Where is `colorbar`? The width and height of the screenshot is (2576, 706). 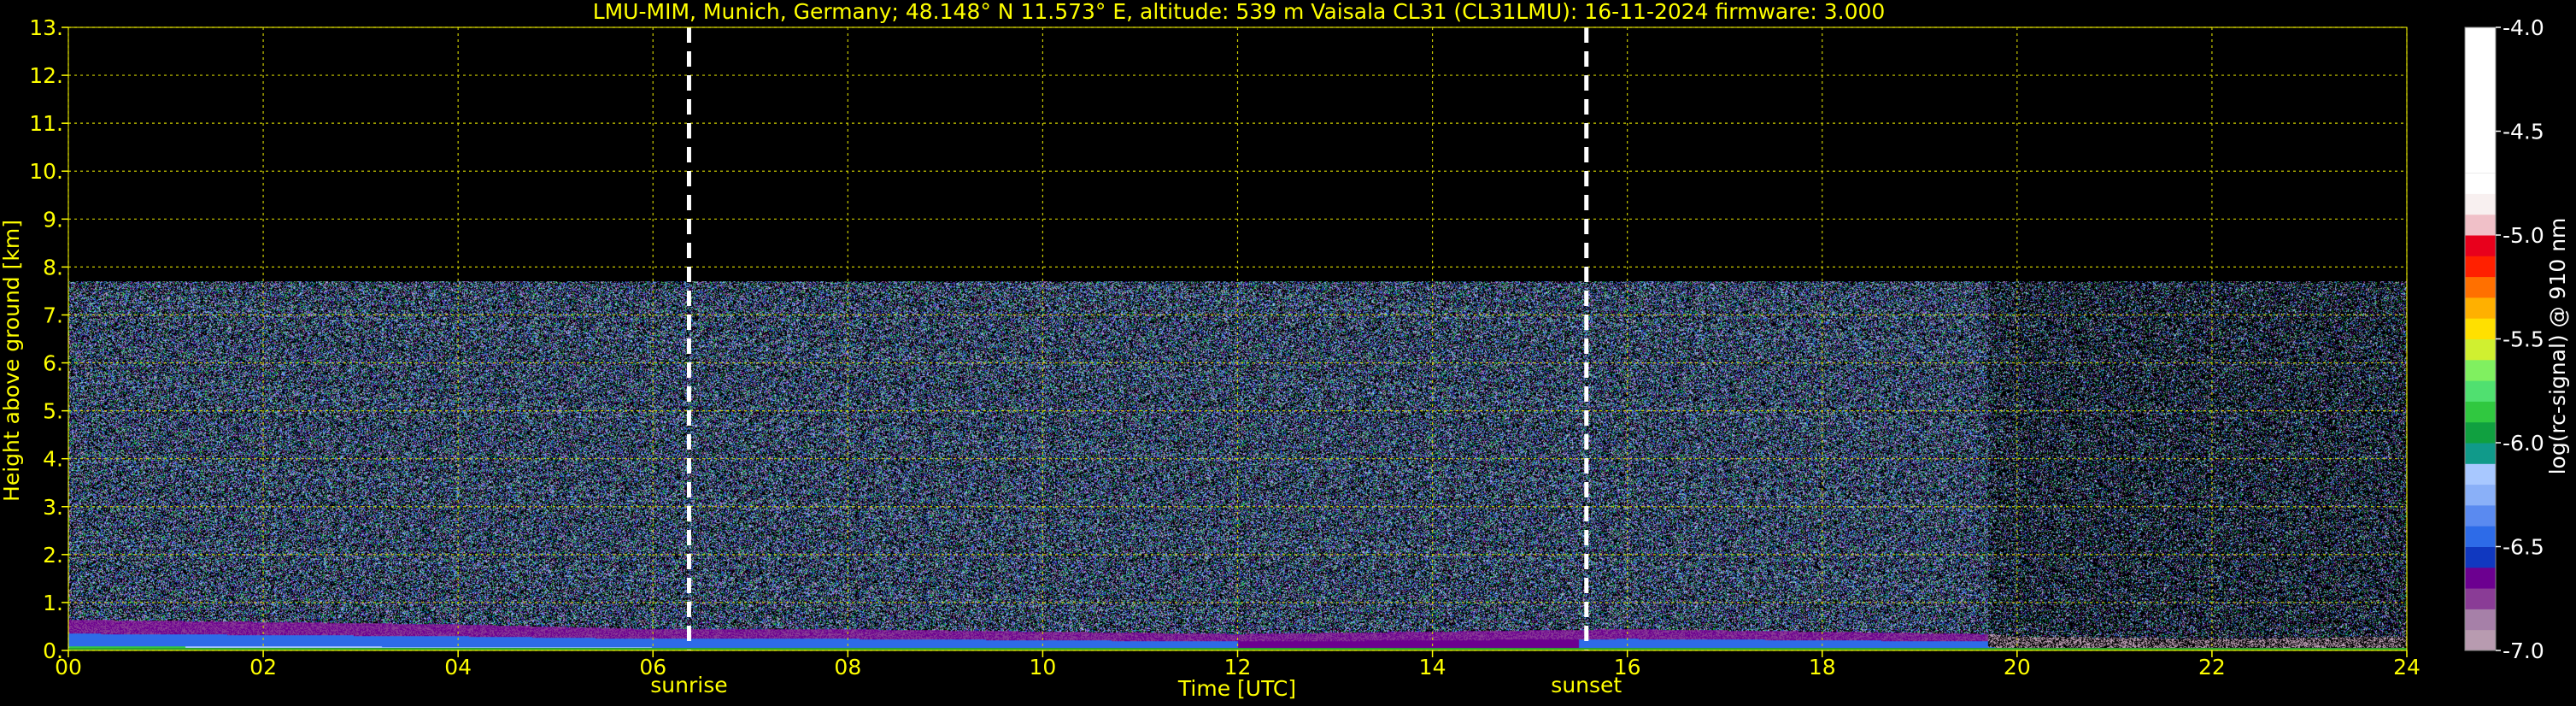 colorbar is located at coordinates (2480, 338).